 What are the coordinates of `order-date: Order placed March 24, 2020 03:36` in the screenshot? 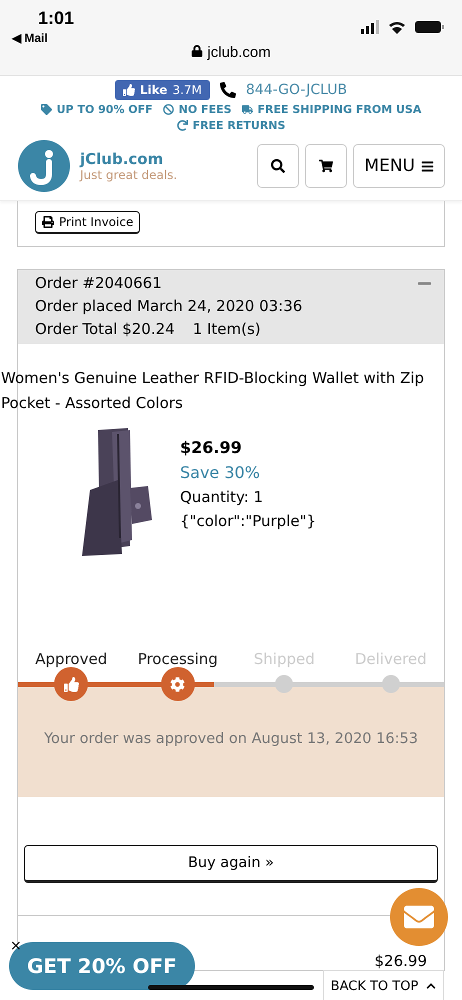 It's located at (168, 306).